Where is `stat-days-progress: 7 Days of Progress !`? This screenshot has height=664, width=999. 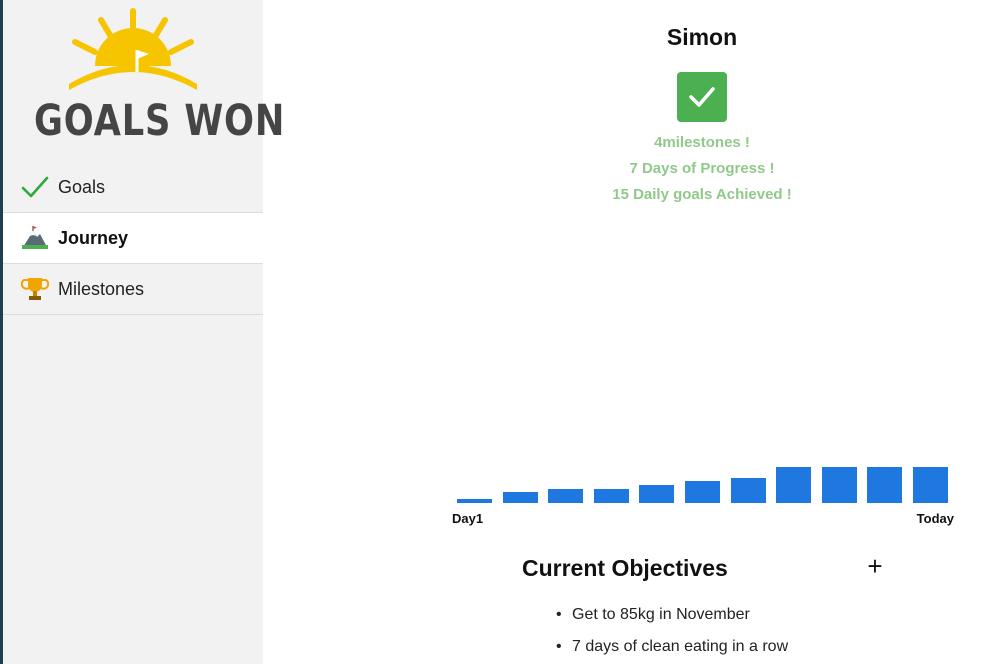
stat-days-progress: 7 Days of Progress ! is located at coordinates (702, 168).